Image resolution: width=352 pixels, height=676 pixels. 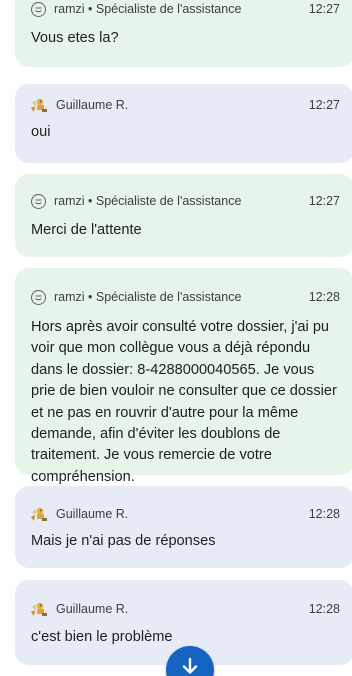 What do you see at coordinates (41, 132) in the screenshot?
I see `message-text: oui` at bounding box center [41, 132].